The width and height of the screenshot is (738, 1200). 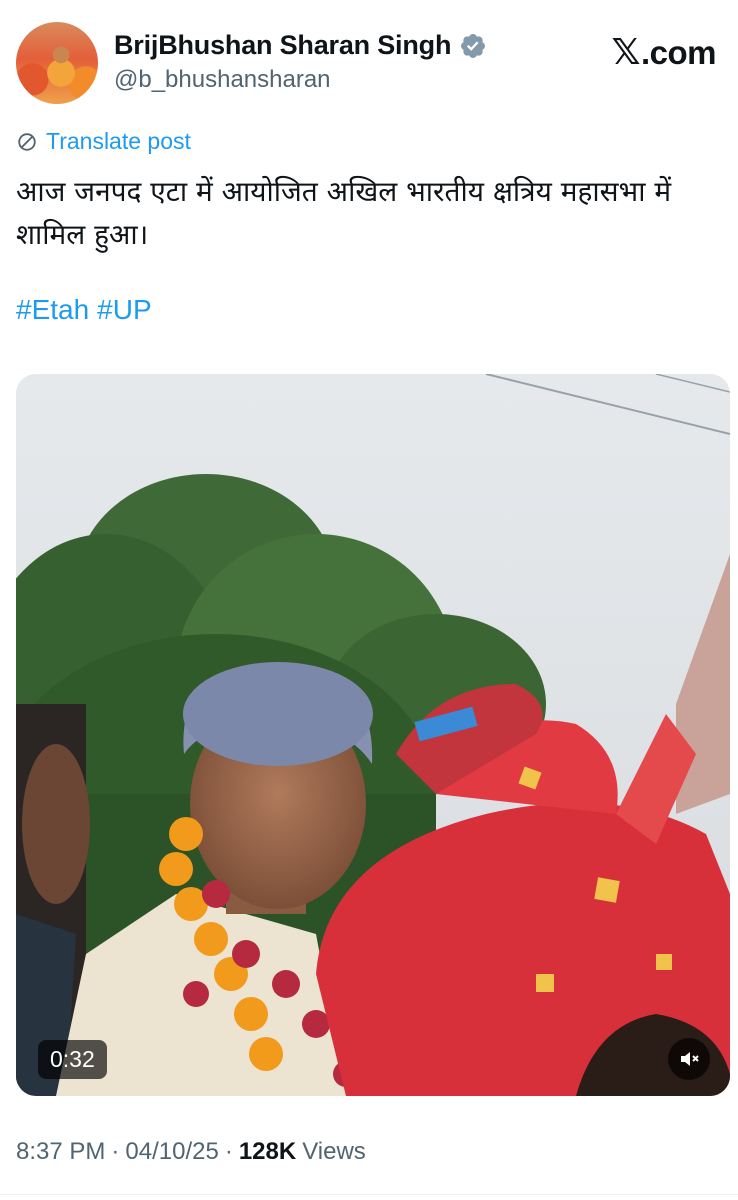 What do you see at coordinates (72, 1059) in the screenshot?
I see `video-duration: 0:32` at bounding box center [72, 1059].